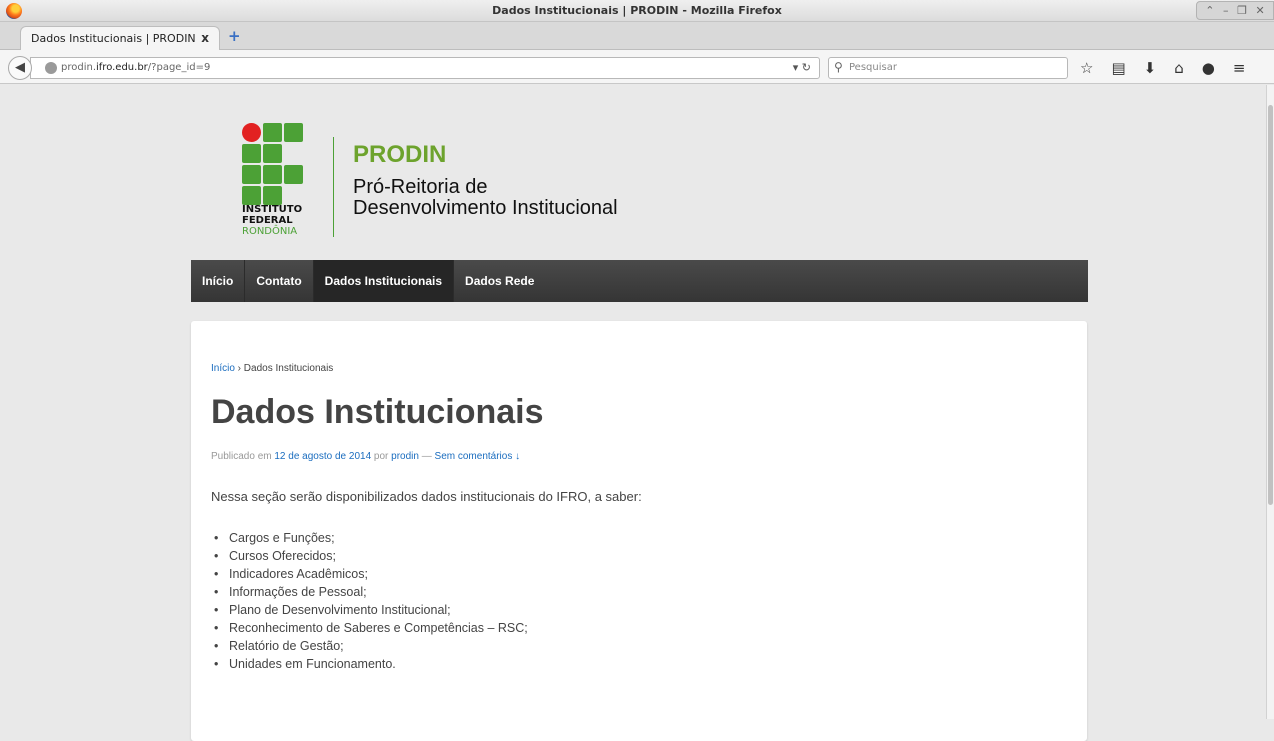  I want to click on list-item: Relatório de Gestão;, so click(369, 646).